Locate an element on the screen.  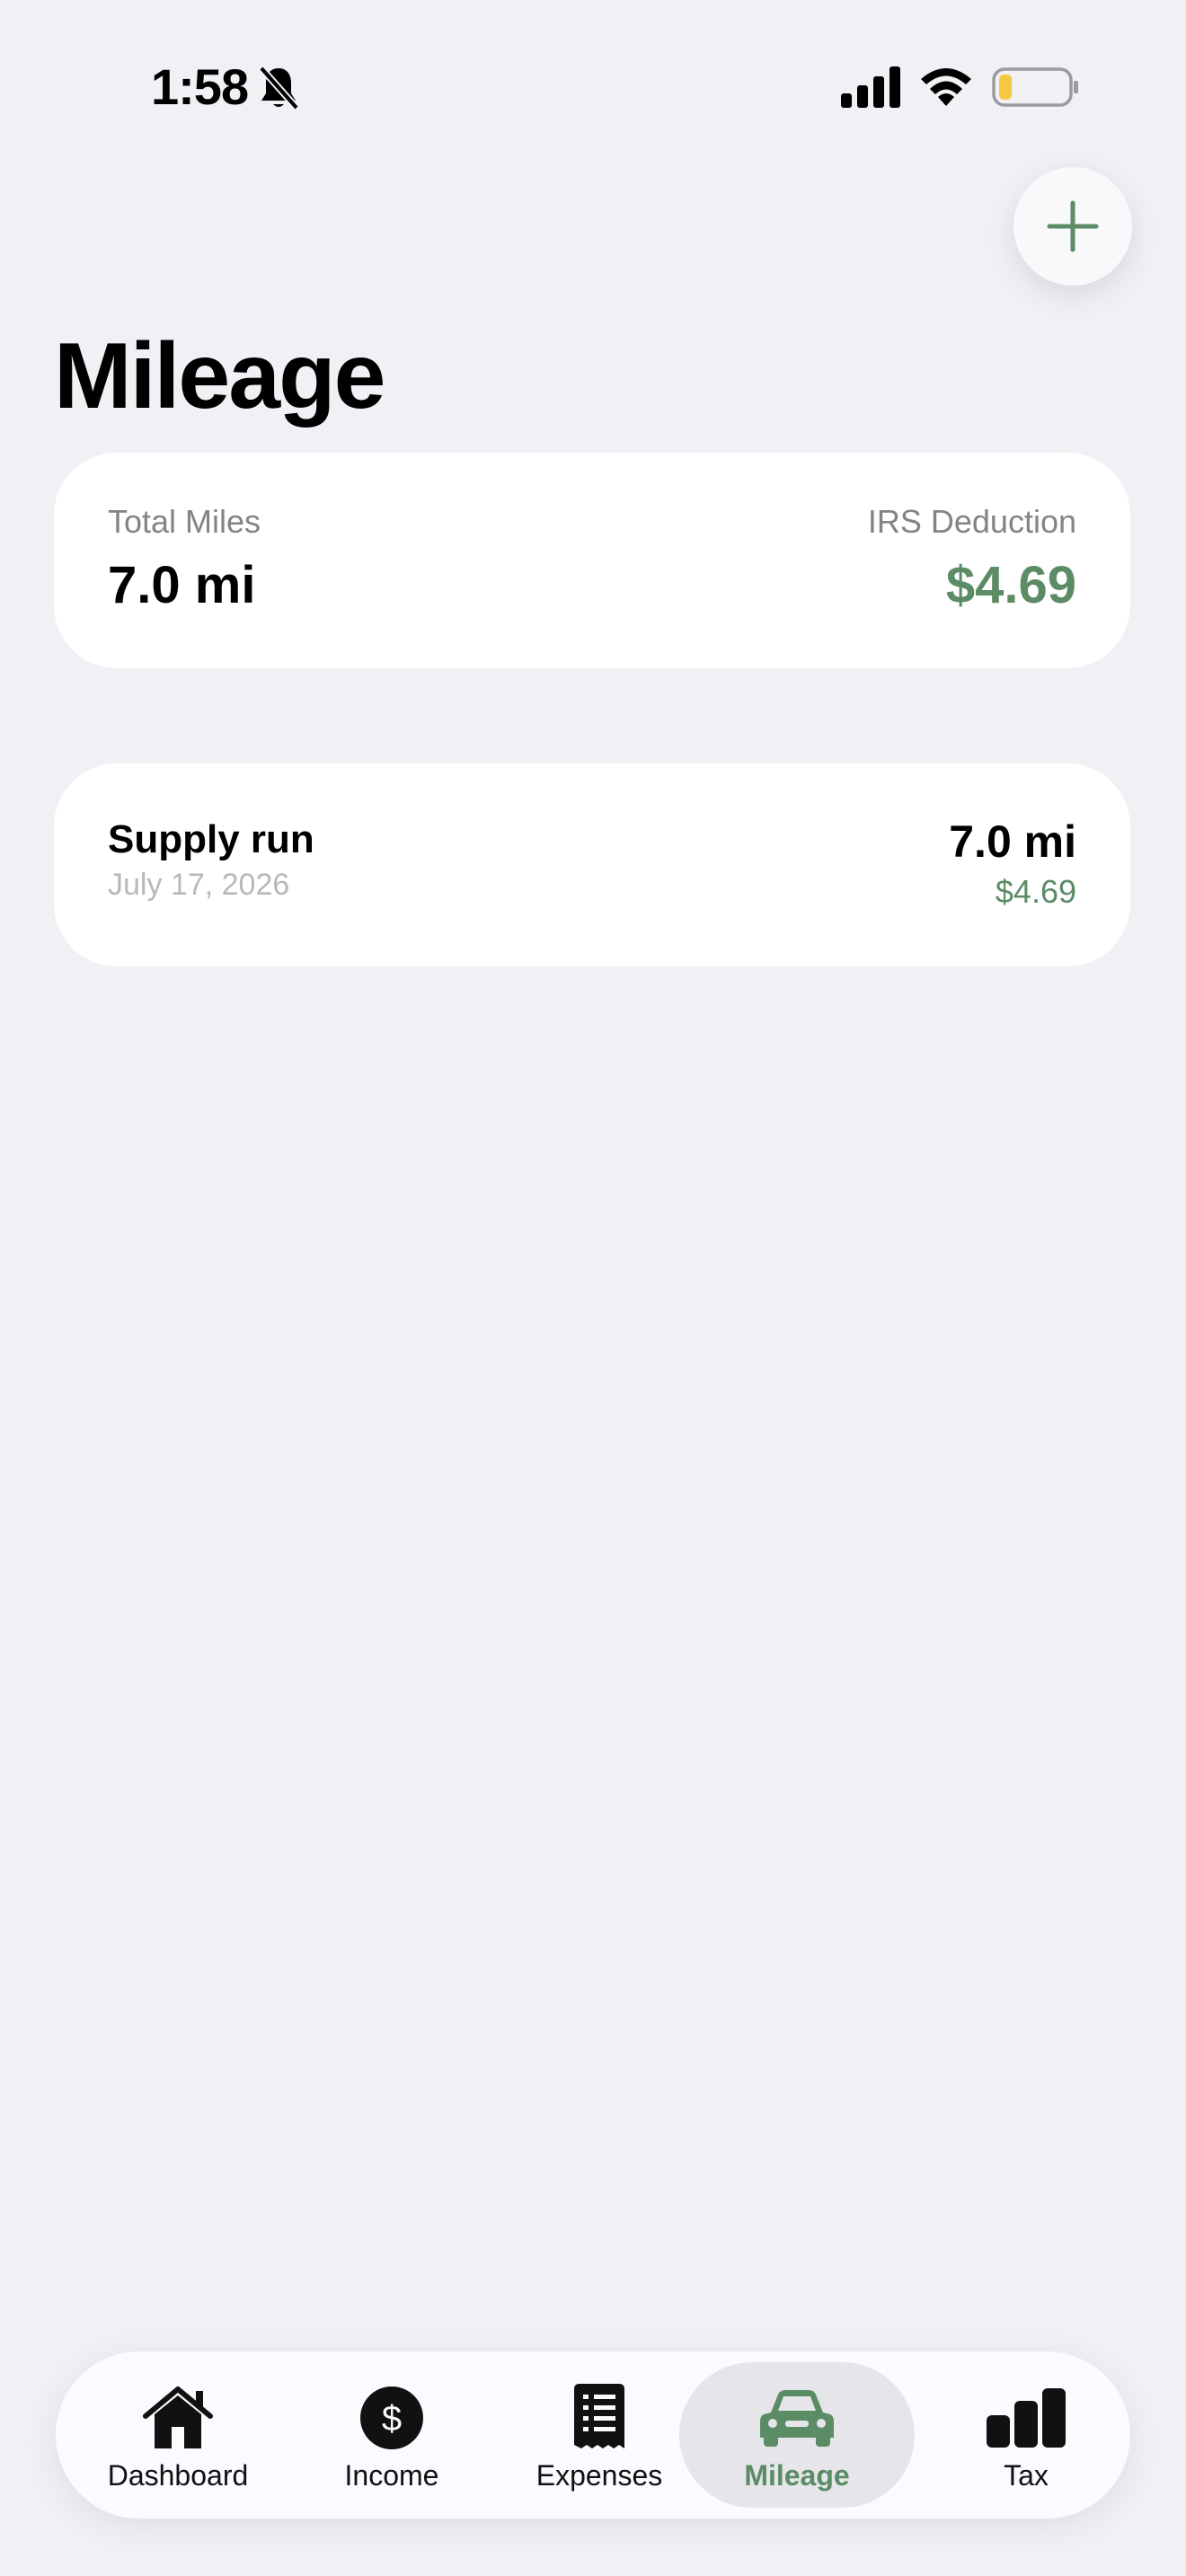
tab-mileage-label: Mileage is located at coordinates (797, 2475).